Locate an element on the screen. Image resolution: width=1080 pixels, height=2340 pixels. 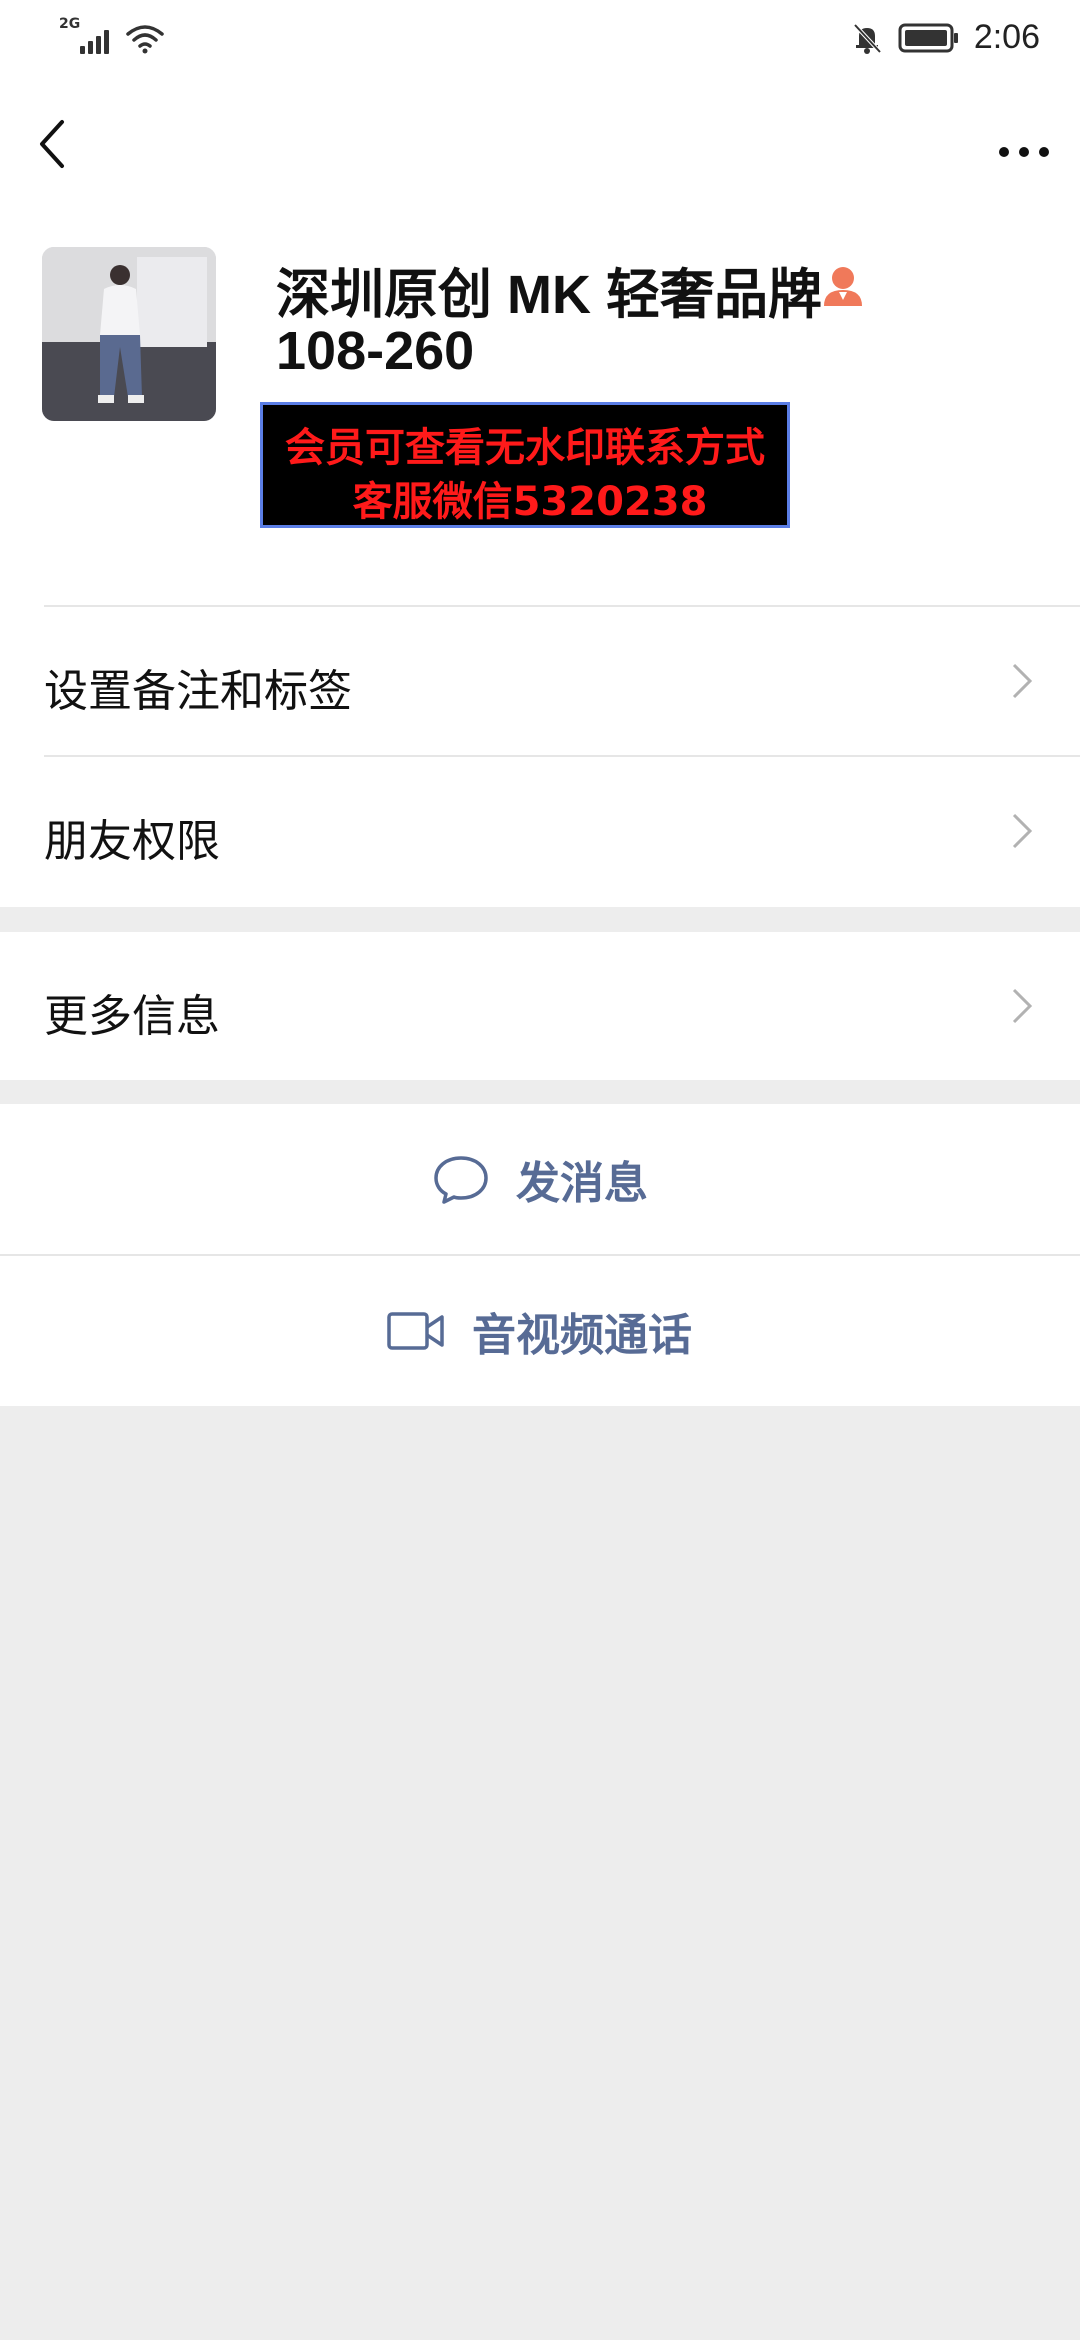
watermark-banner: 会员可查看无水印联系方式 客服微信5320238 is located at coordinates (525, 465).